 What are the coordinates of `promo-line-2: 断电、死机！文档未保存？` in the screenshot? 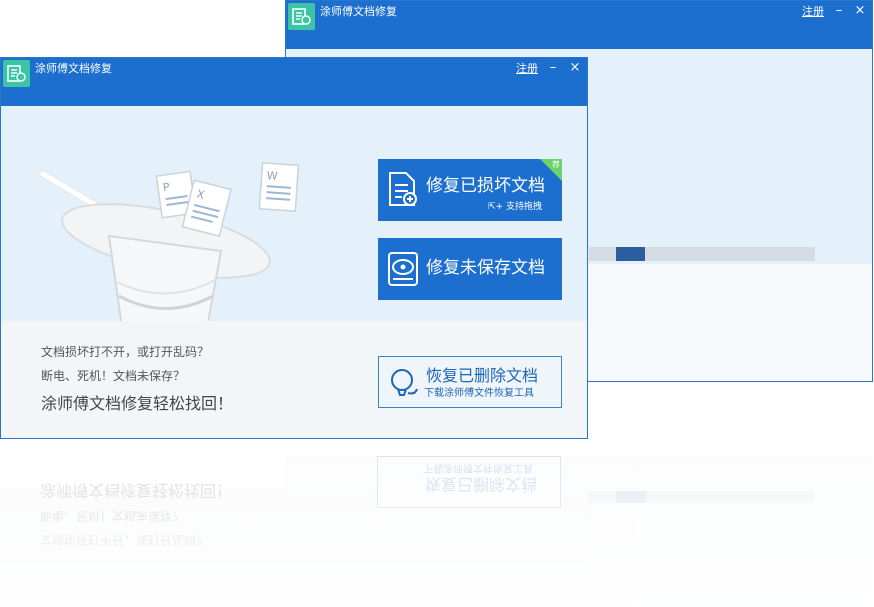 It's located at (113, 376).